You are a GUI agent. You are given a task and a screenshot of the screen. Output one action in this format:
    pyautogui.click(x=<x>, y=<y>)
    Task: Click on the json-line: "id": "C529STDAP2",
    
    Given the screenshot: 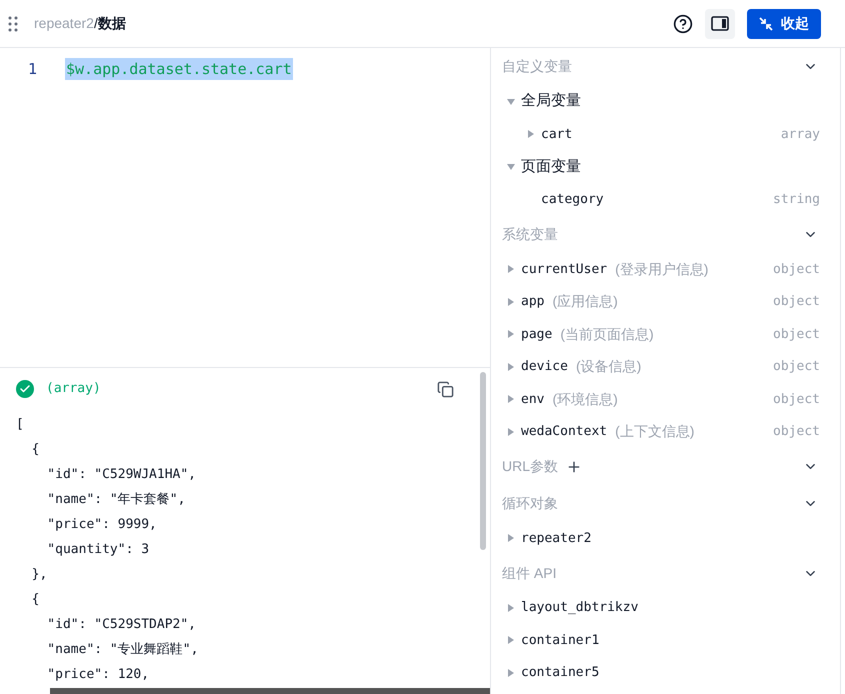 What is the action you would take?
    pyautogui.click(x=122, y=625)
    